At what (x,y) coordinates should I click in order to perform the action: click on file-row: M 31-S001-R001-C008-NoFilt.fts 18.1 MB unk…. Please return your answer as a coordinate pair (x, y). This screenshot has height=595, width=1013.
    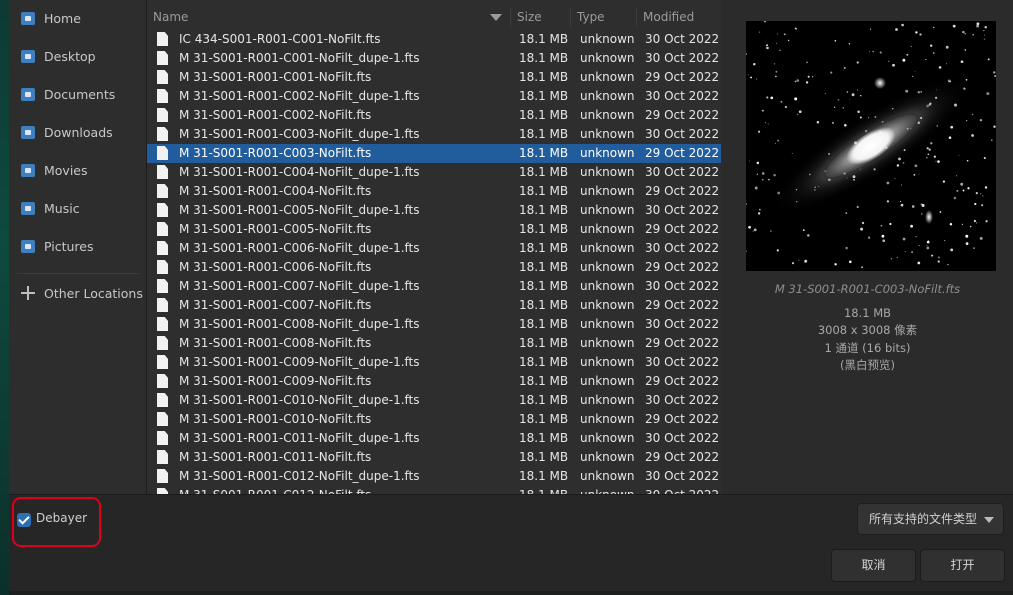
    Looking at the image, I should click on (434, 343).